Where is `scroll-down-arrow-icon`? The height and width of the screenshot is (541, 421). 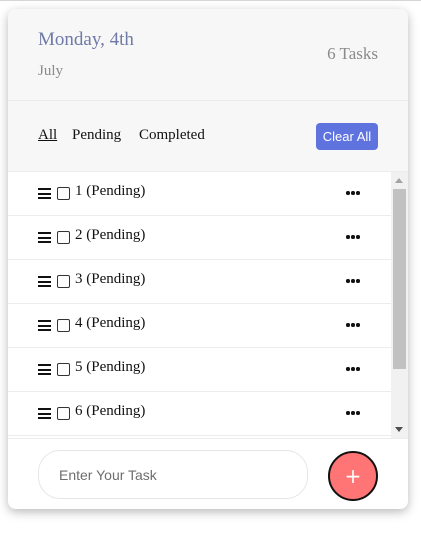
scroll-down-arrow-icon is located at coordinates (399, 429).